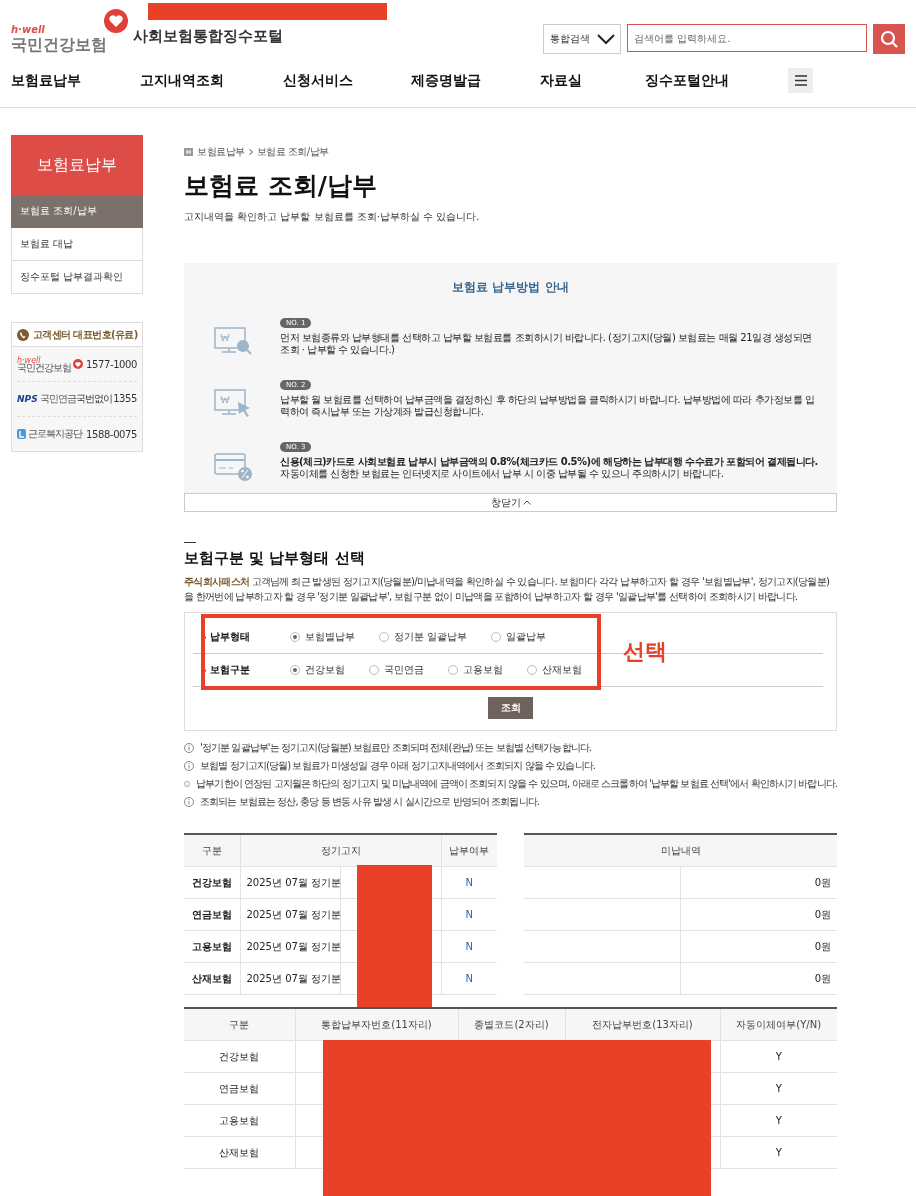 This screenshot has width=916, height=1196. Describe the element at coordinates (230, 637) in the screenshot. I see `field-label: 납부형태` at that location.